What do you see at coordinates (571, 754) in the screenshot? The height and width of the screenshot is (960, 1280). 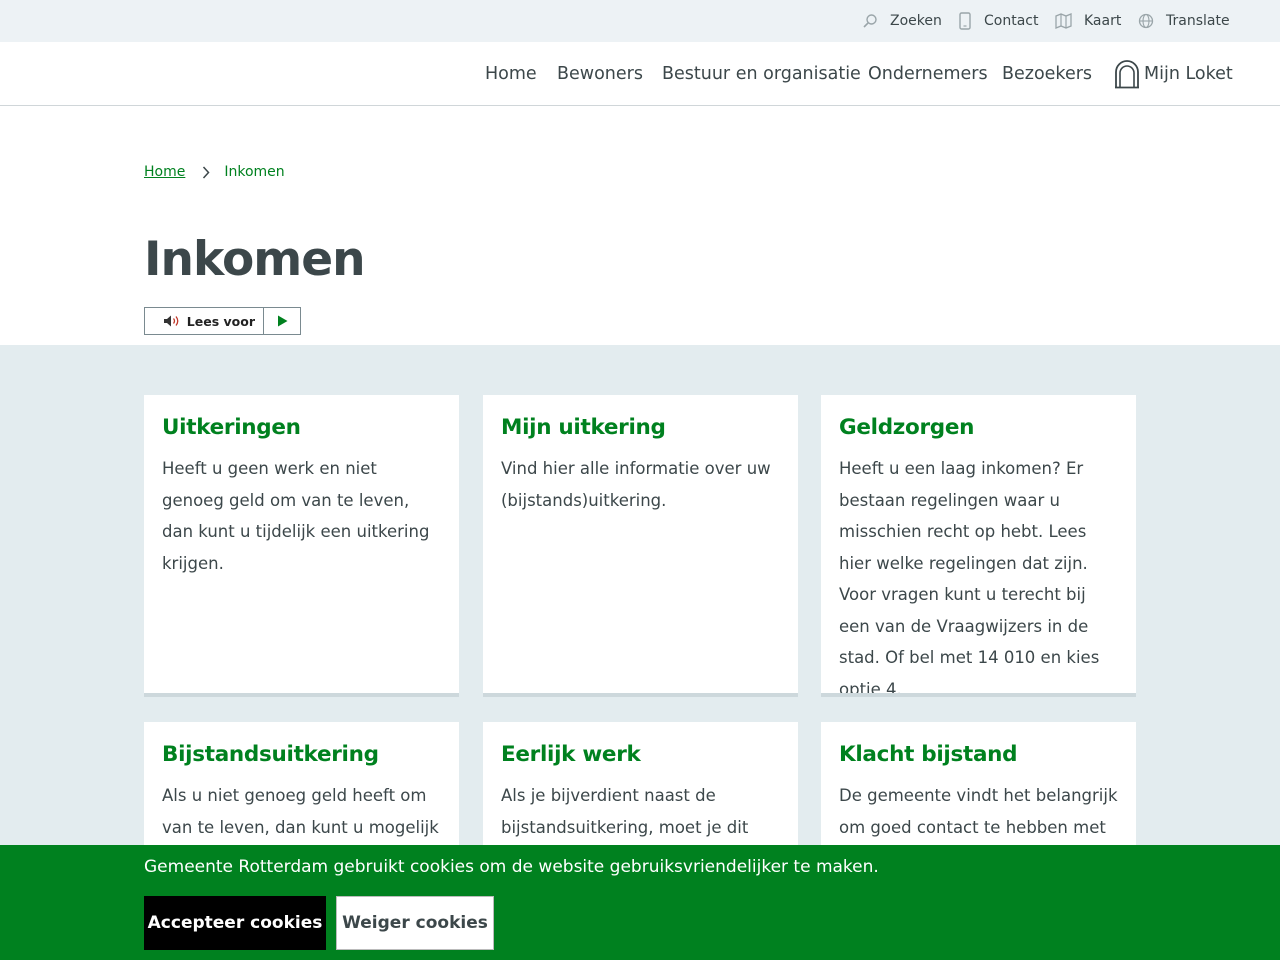 I see `card-title: Eerlijk werk` at bounding box center [571, 754].